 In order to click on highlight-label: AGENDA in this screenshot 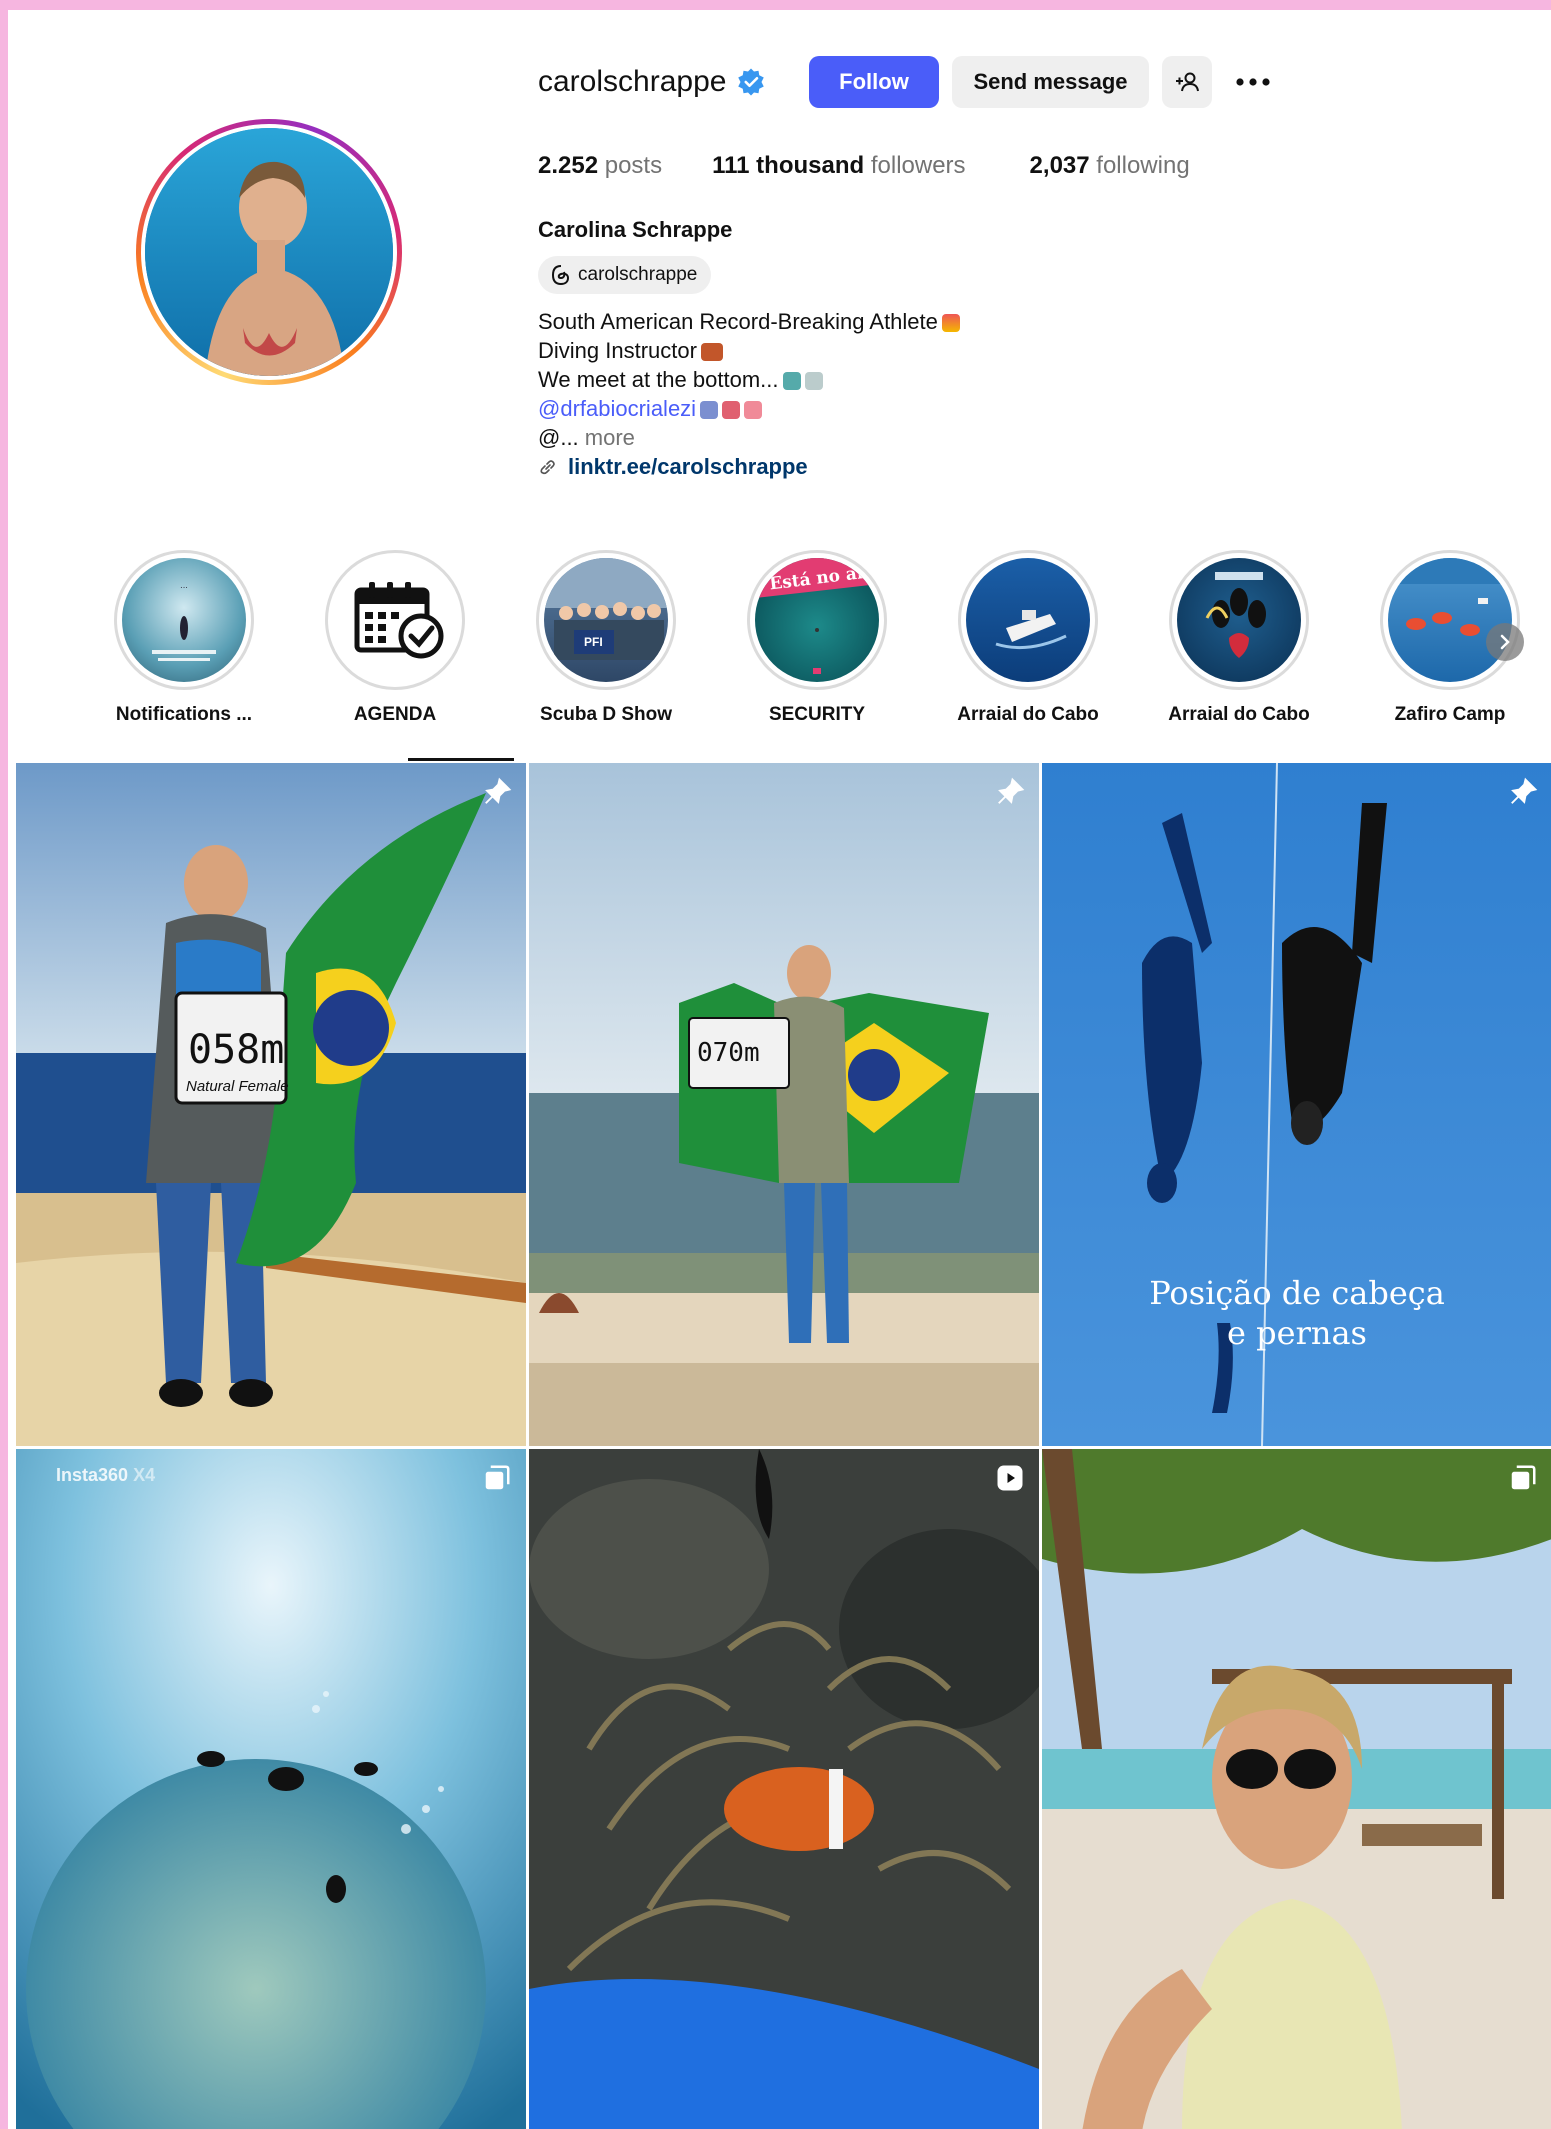, I will do `click(395, 714)`.